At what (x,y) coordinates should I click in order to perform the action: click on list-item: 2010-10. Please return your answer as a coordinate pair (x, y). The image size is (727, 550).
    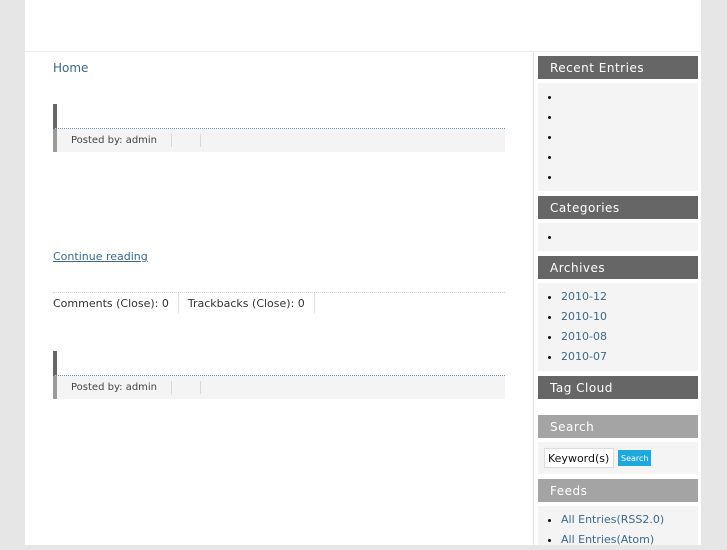
    Looking at the image, I should click on (629, 317).